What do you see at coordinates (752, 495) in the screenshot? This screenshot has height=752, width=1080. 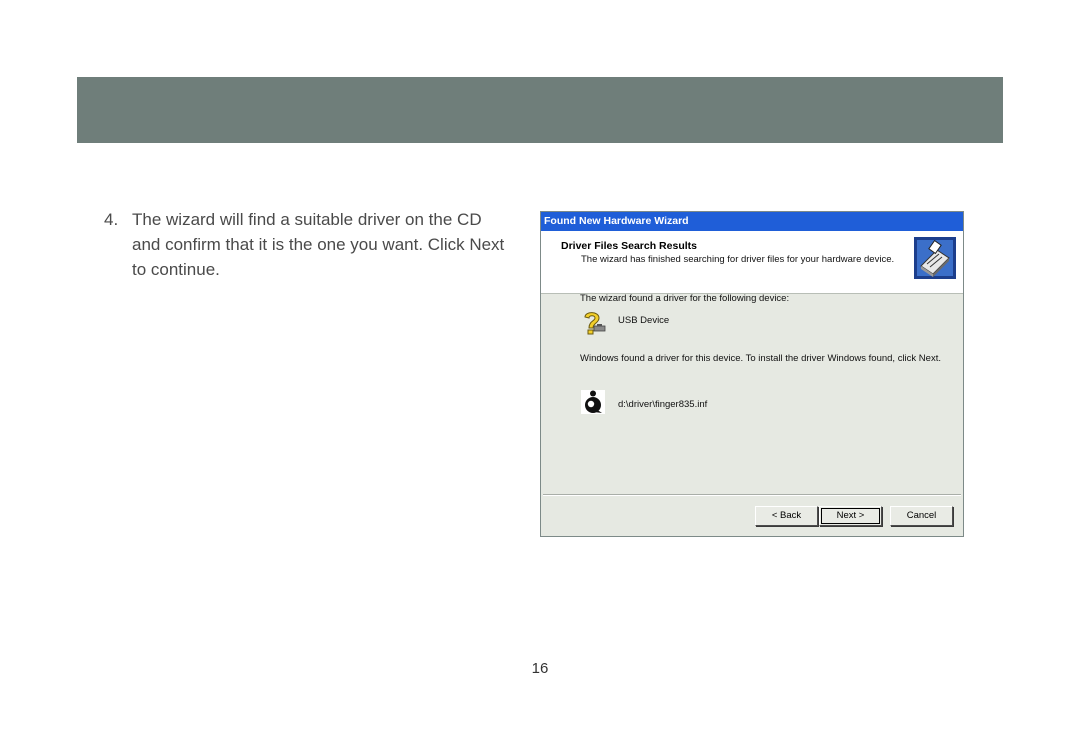 I see `button-separator` at bounding box center [752, 495].